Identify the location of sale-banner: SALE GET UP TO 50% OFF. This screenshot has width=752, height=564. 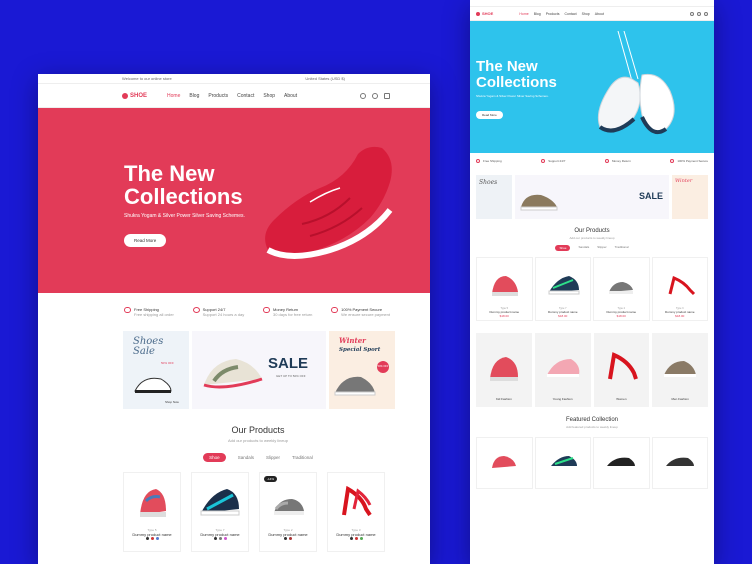
(259, 370).